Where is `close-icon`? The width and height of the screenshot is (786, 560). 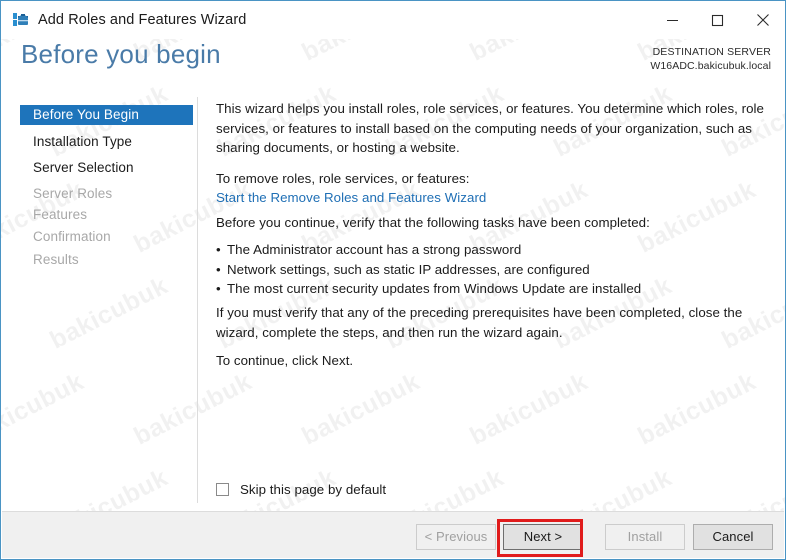 close-icon is located at coordinates (762, 20).